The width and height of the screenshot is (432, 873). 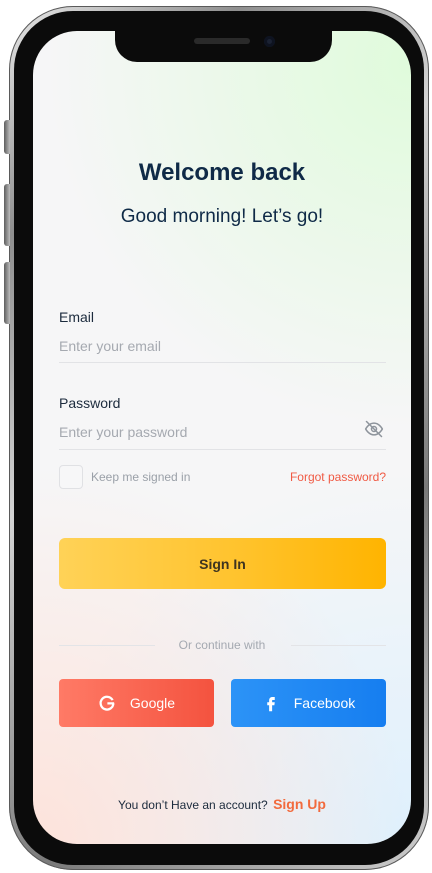 I want to click on password-label: Password, so click(x=90, y=403).